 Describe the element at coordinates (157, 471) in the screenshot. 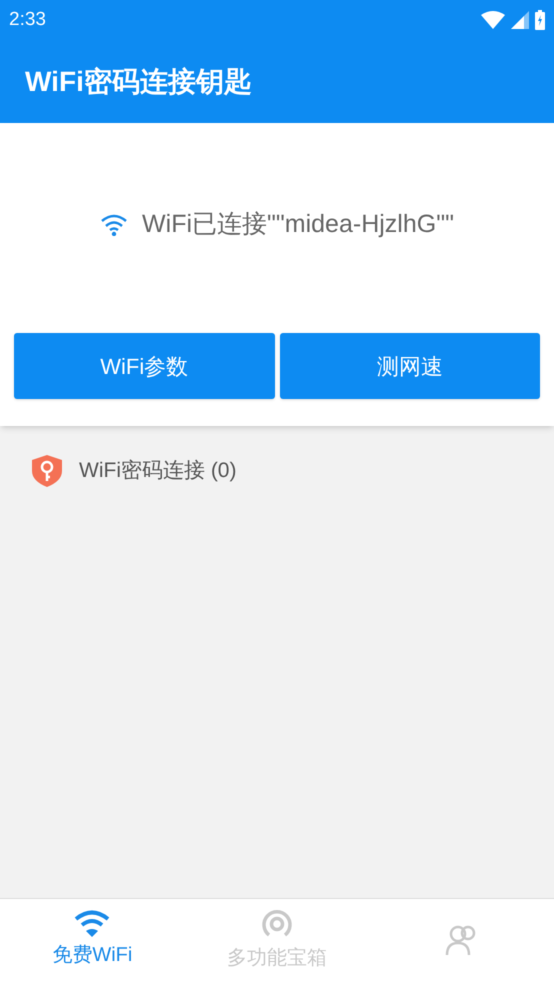

I see `list-item: WiFi密码连接 (0)` at that location.